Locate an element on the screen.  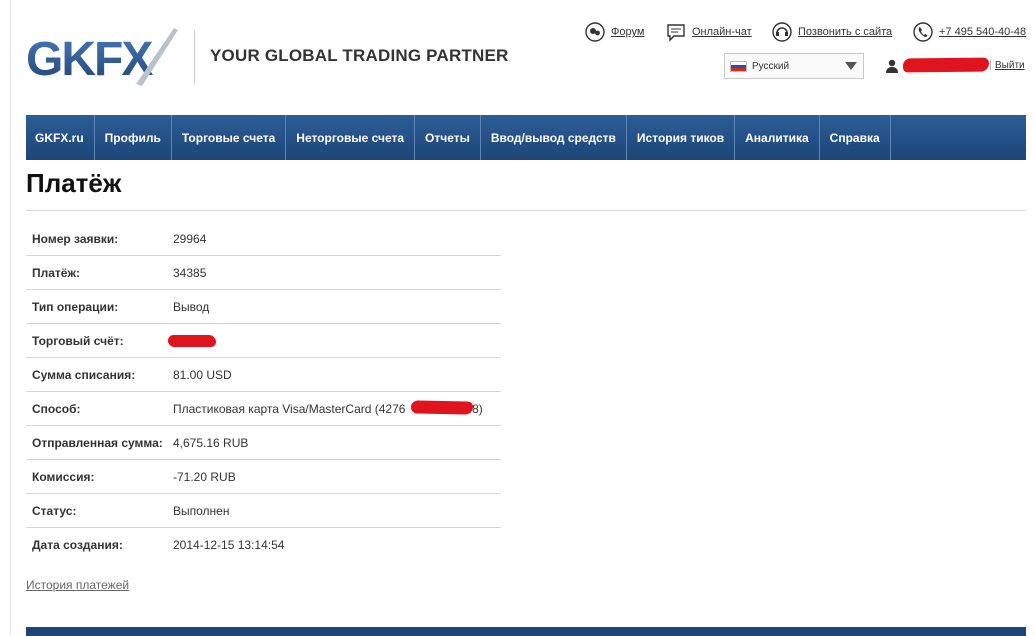
detail-value: -71.20 RUB is located at coordinates (204, 476).